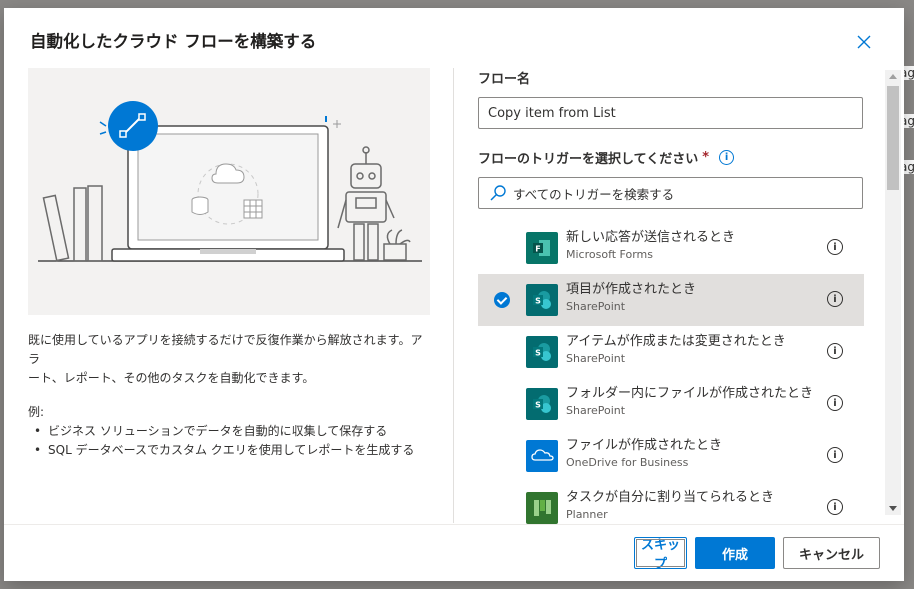 This screenshot has width=914, height=589. What do you see at coordinates (171, 378) in the screenshot?
I see `description-line: ート、レポート、その他のタスクを自動化できます。` at bounding box center [171, 378].